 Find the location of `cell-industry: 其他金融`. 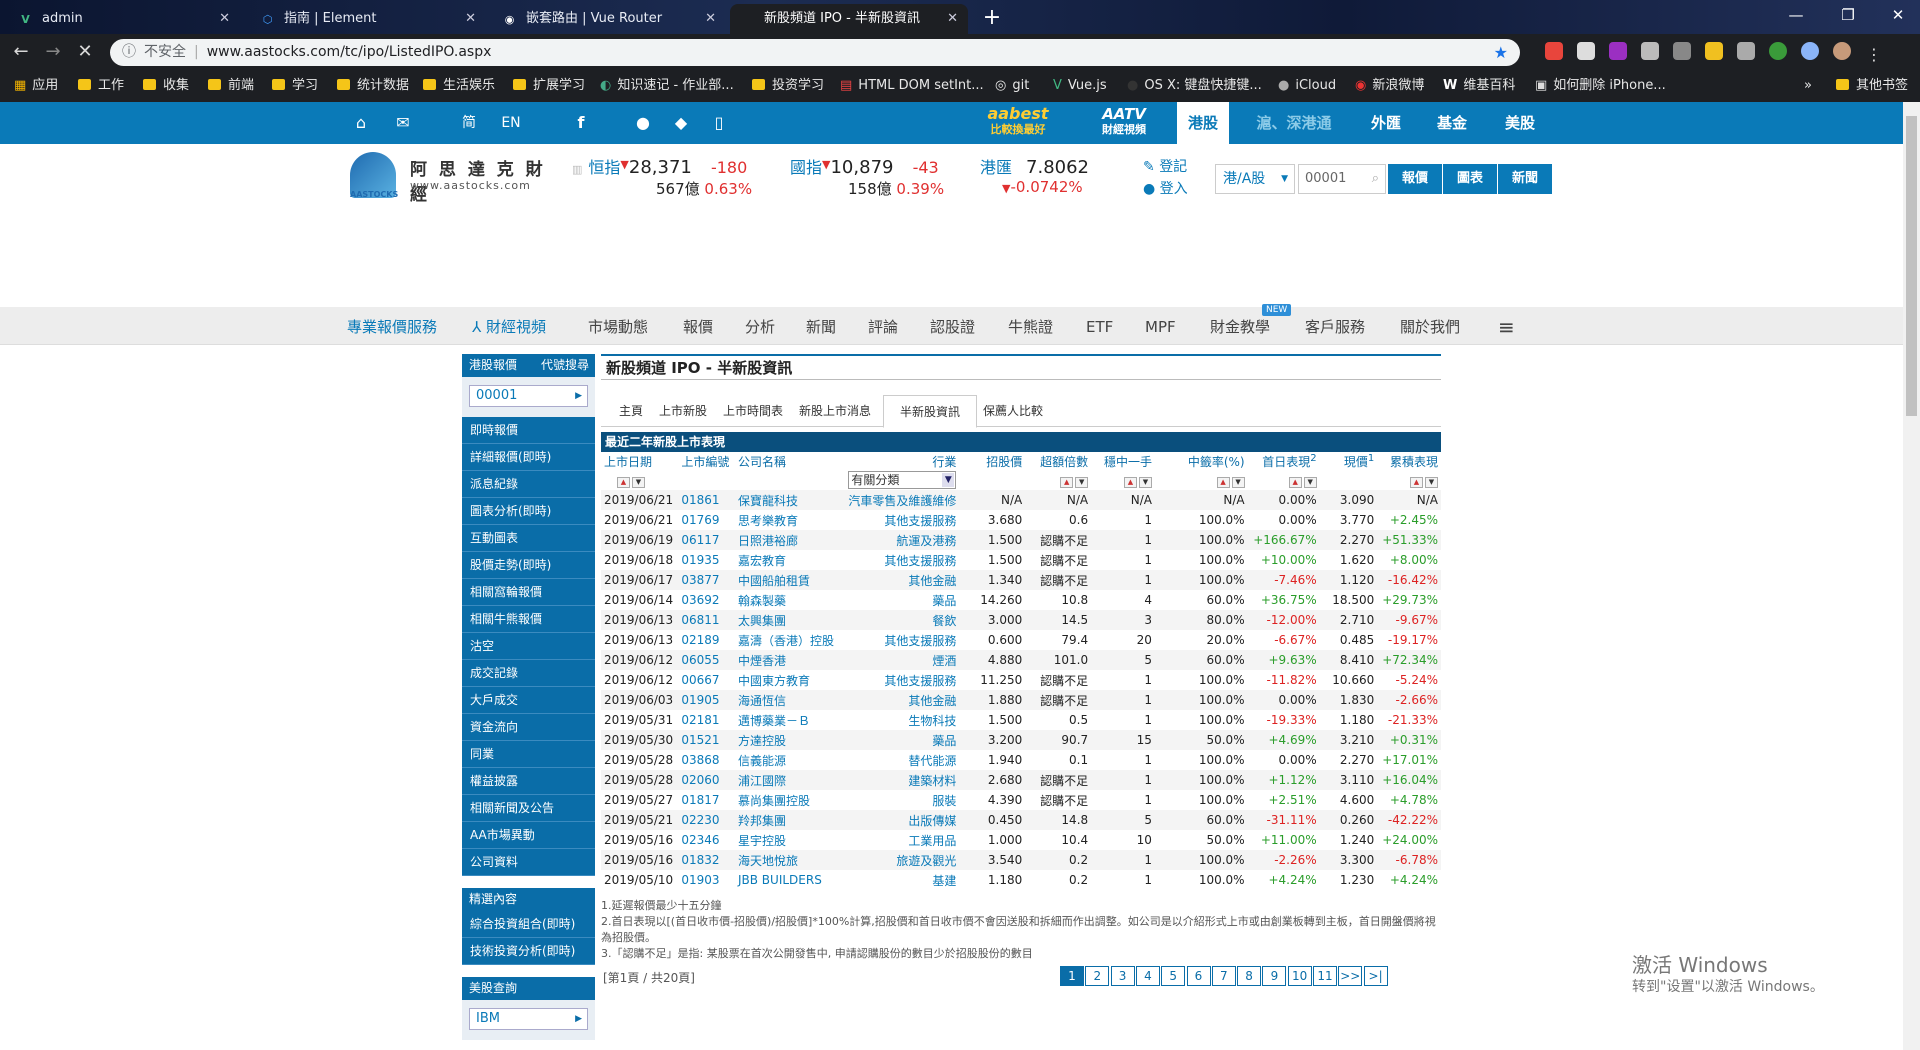

cell-industry: 其他金融 is located at coordinates (900, 580).